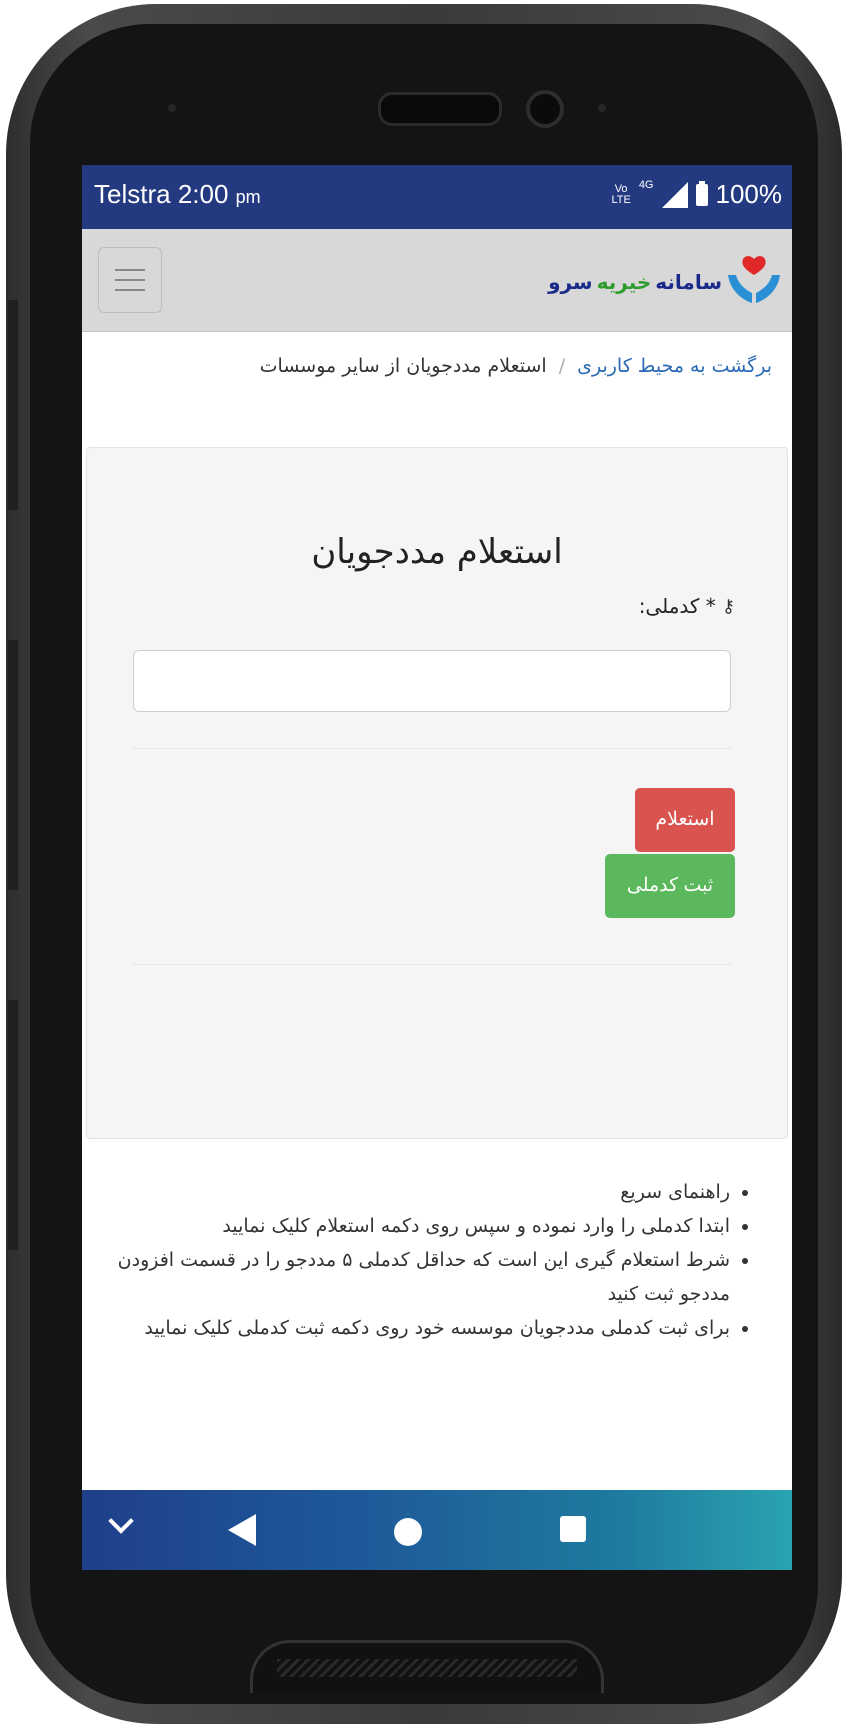 Image resolution: width=848 pixels, height=1728 pixels. Describe the element at coordinates (408, 1532) in the screenshot. I see `home-icon` at that location.